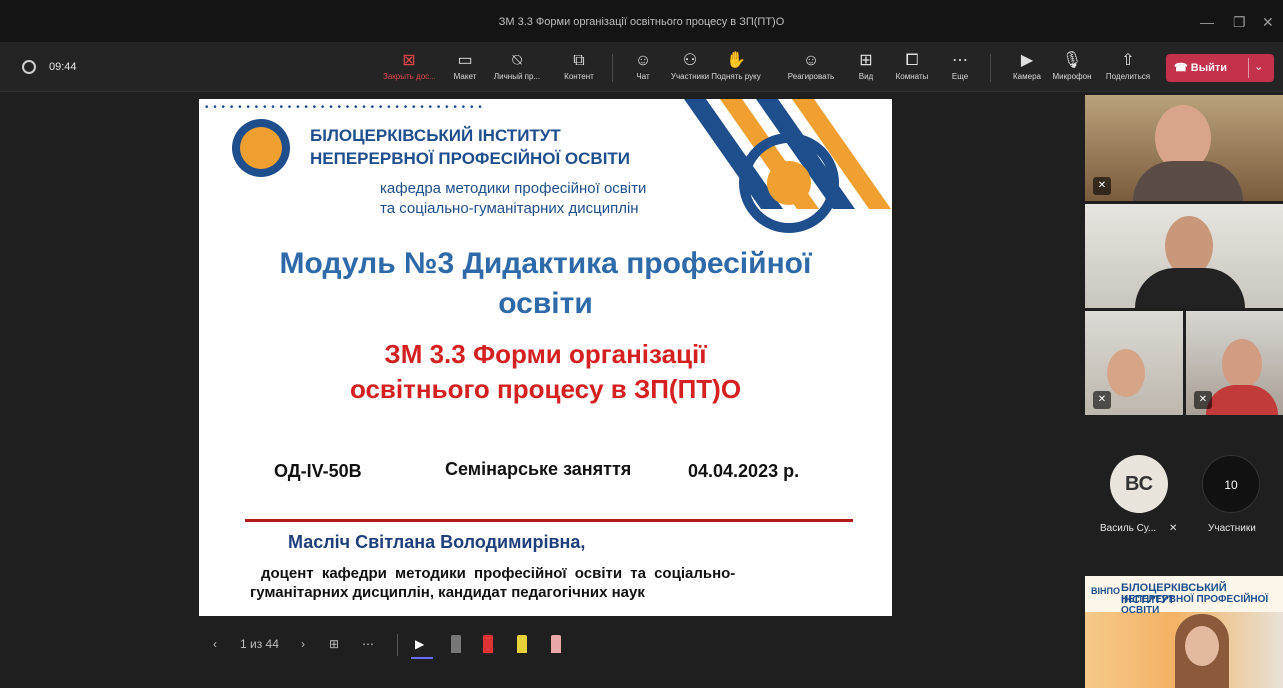  Describe the element at coordinates (215, 644) in the screenshot. I see `previous-slide-button: ‹` at that location.